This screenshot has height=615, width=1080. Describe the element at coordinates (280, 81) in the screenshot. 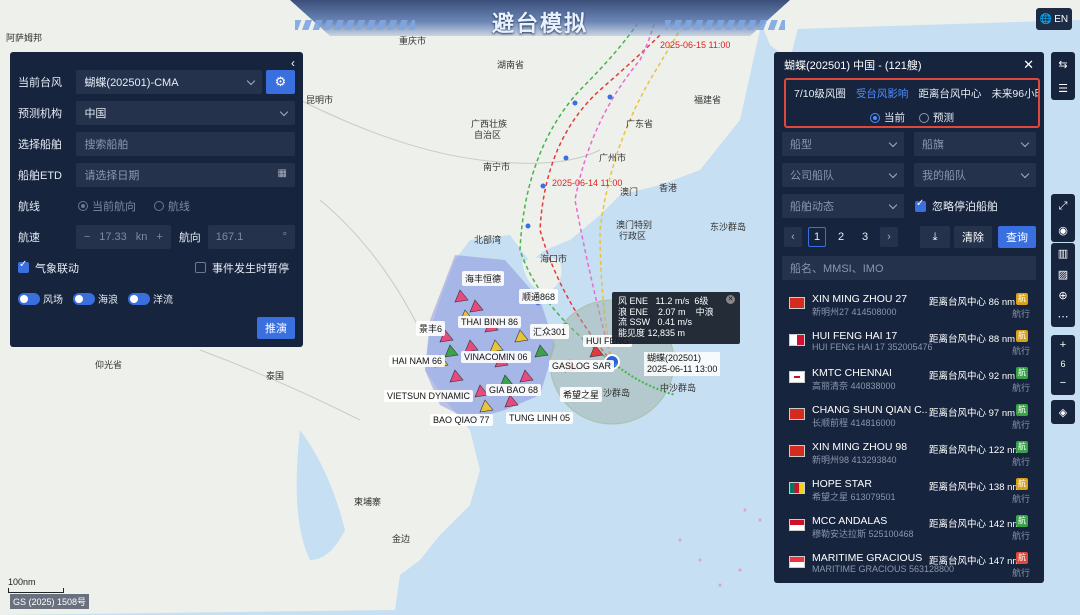

I see `typhoon-settings-button: ⚙` at that location.